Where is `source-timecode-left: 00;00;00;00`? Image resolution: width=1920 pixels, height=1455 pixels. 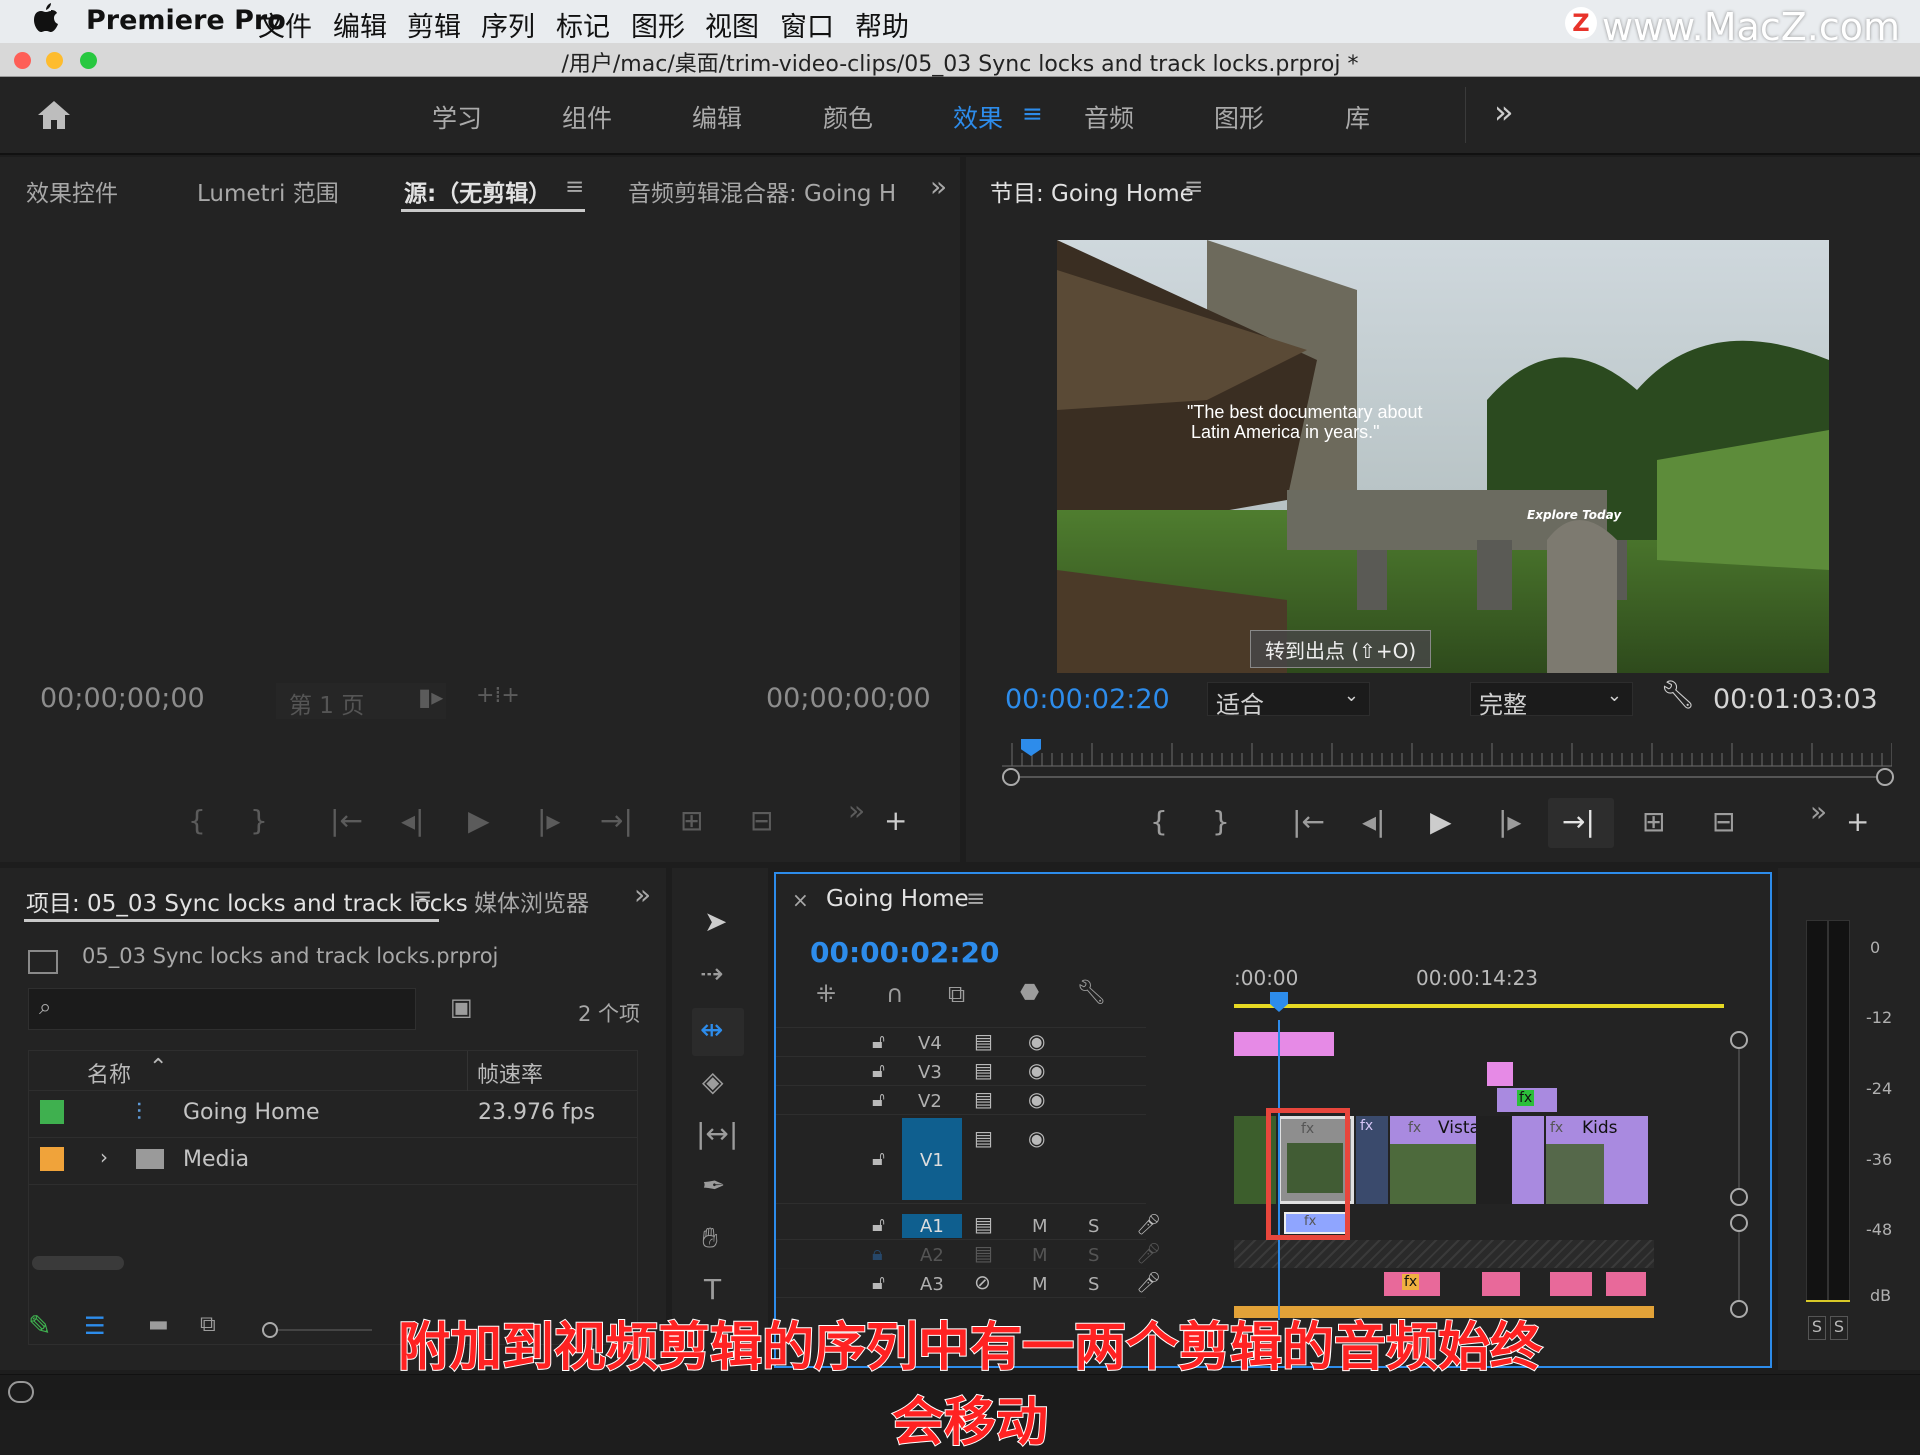
source-timecode-left: 00;00;00;00 is located at coordinates (122, 698).